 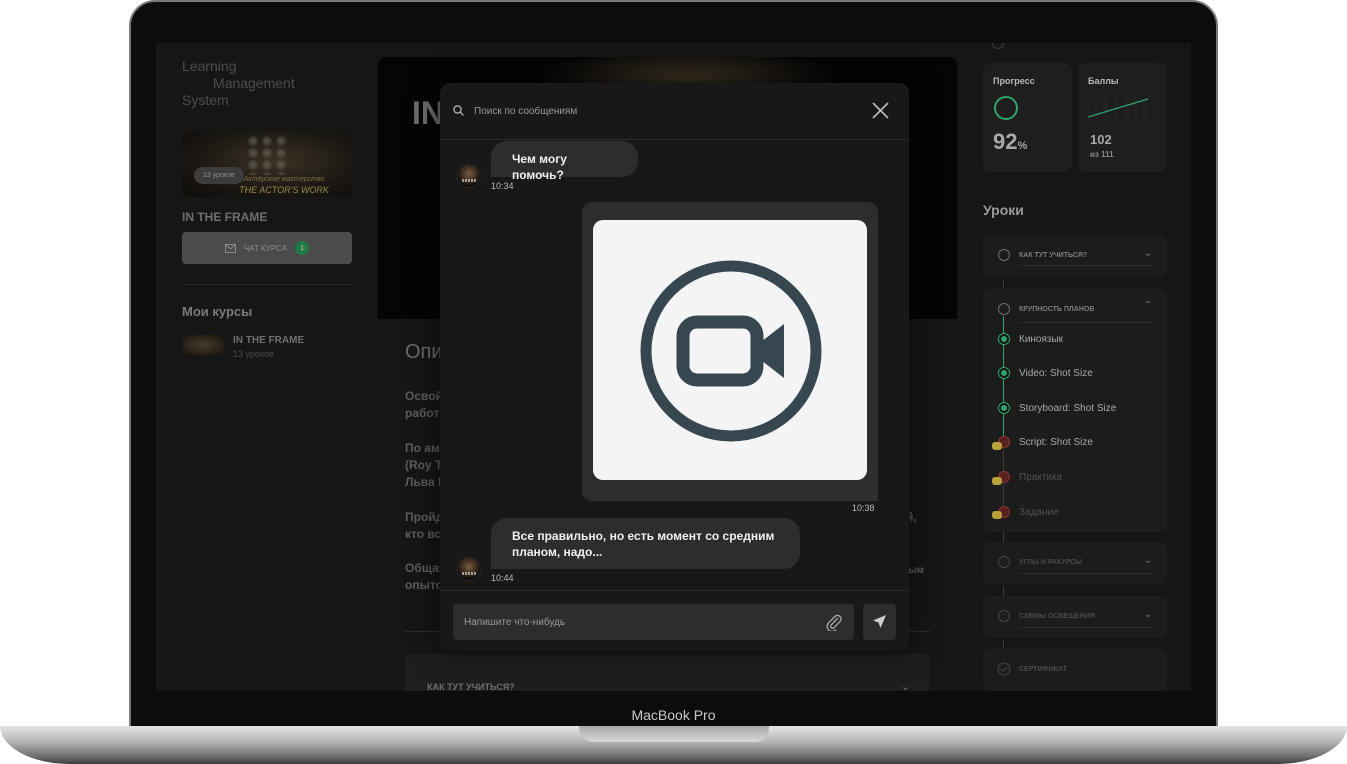 I want to click on score-card: Баллы 102 из 111, so click(x=1122, y=117).